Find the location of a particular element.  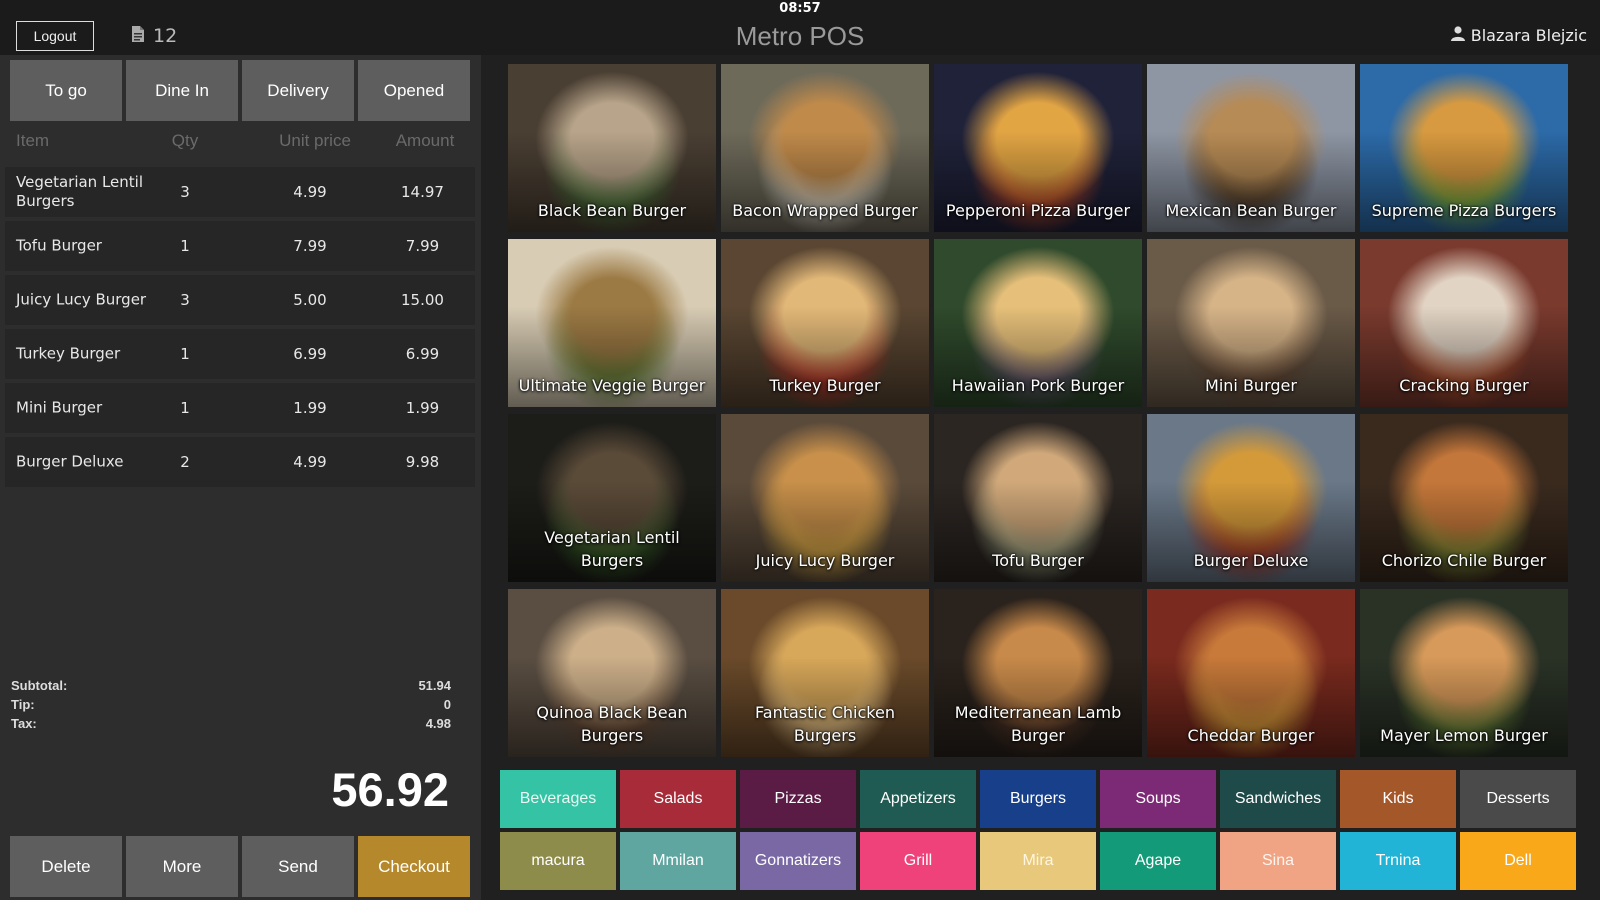

product-tile: Mayer Lemon Burger is located at coordinates (1464, 673).